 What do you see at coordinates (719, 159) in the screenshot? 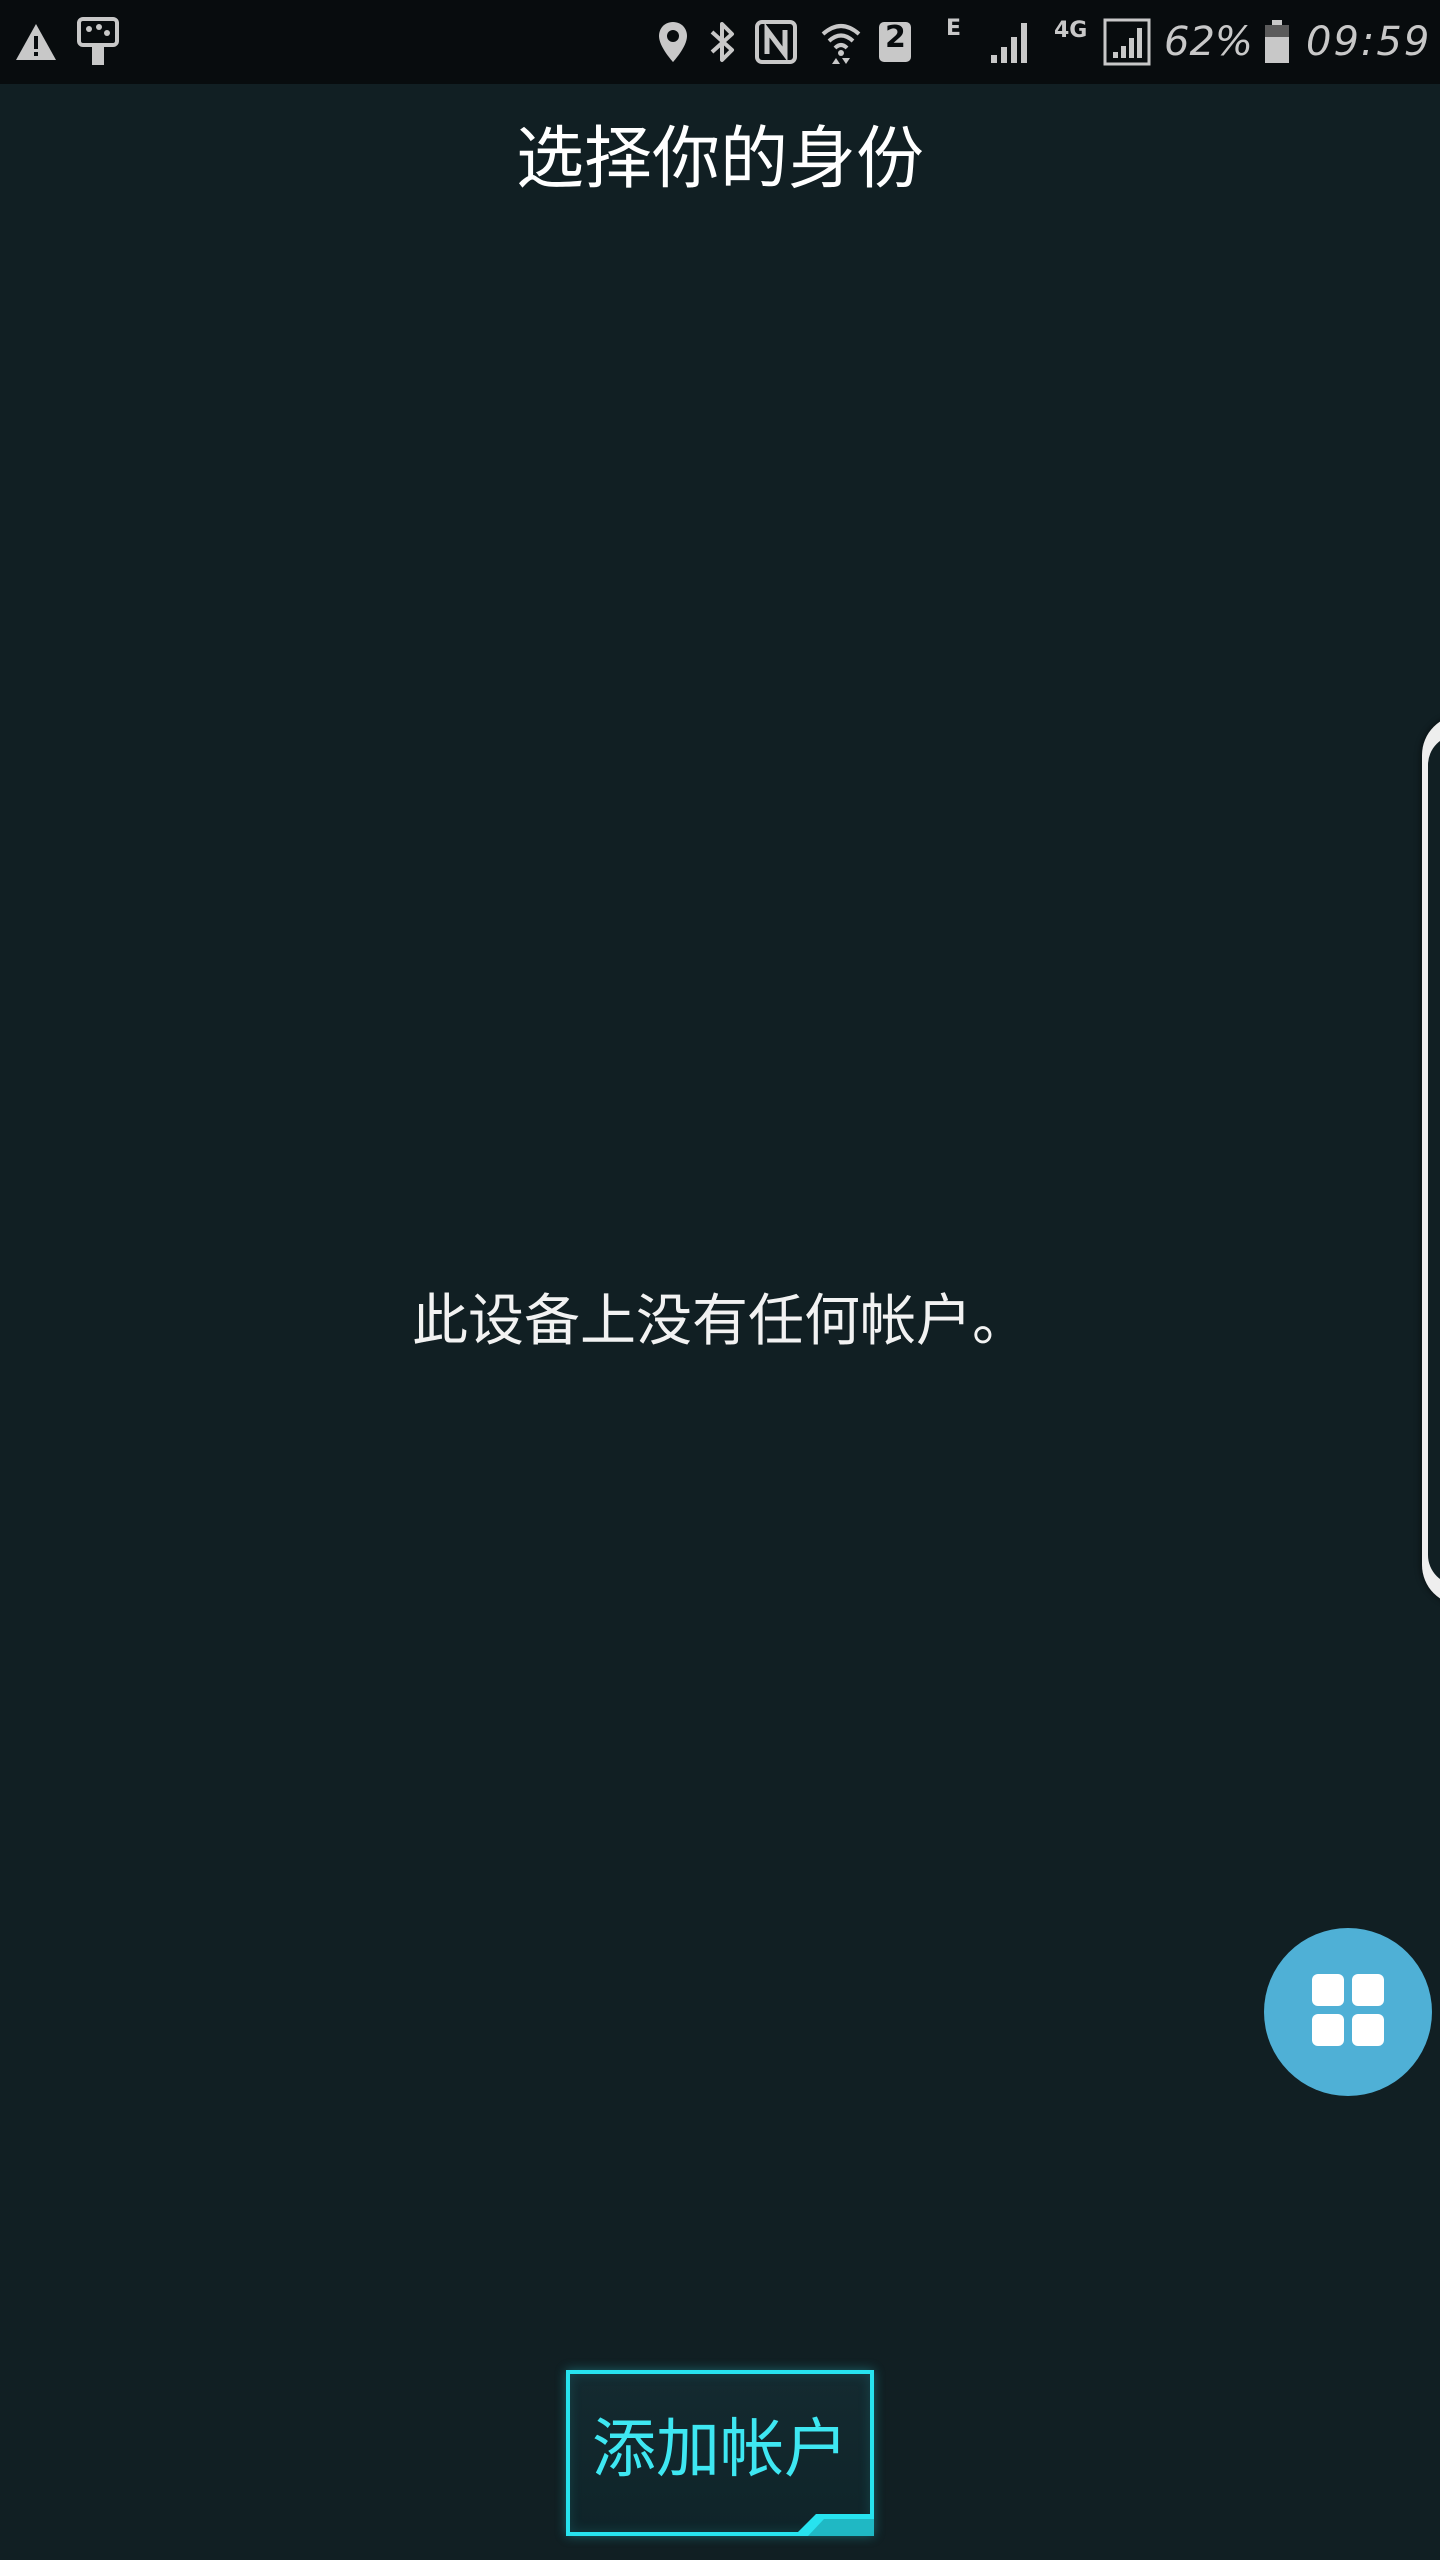
I see `page-title: 选择你的身份` at bounding box center [719, 159].